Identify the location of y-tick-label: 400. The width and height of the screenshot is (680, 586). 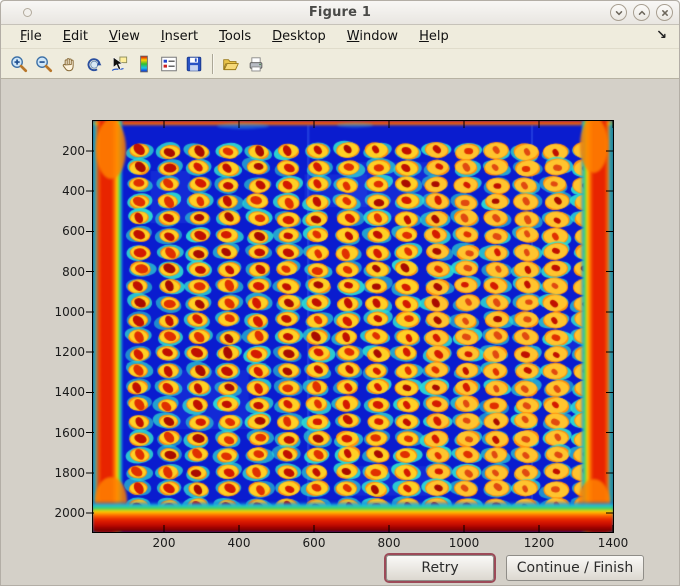
(73, 191).